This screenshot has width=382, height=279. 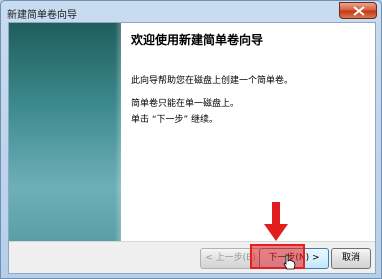 What do you see at coordinates (185, 104) in the screenshot?
I see `info-text: 简单卷只能在单一磁盘上。` at bounding box center [185, 104].